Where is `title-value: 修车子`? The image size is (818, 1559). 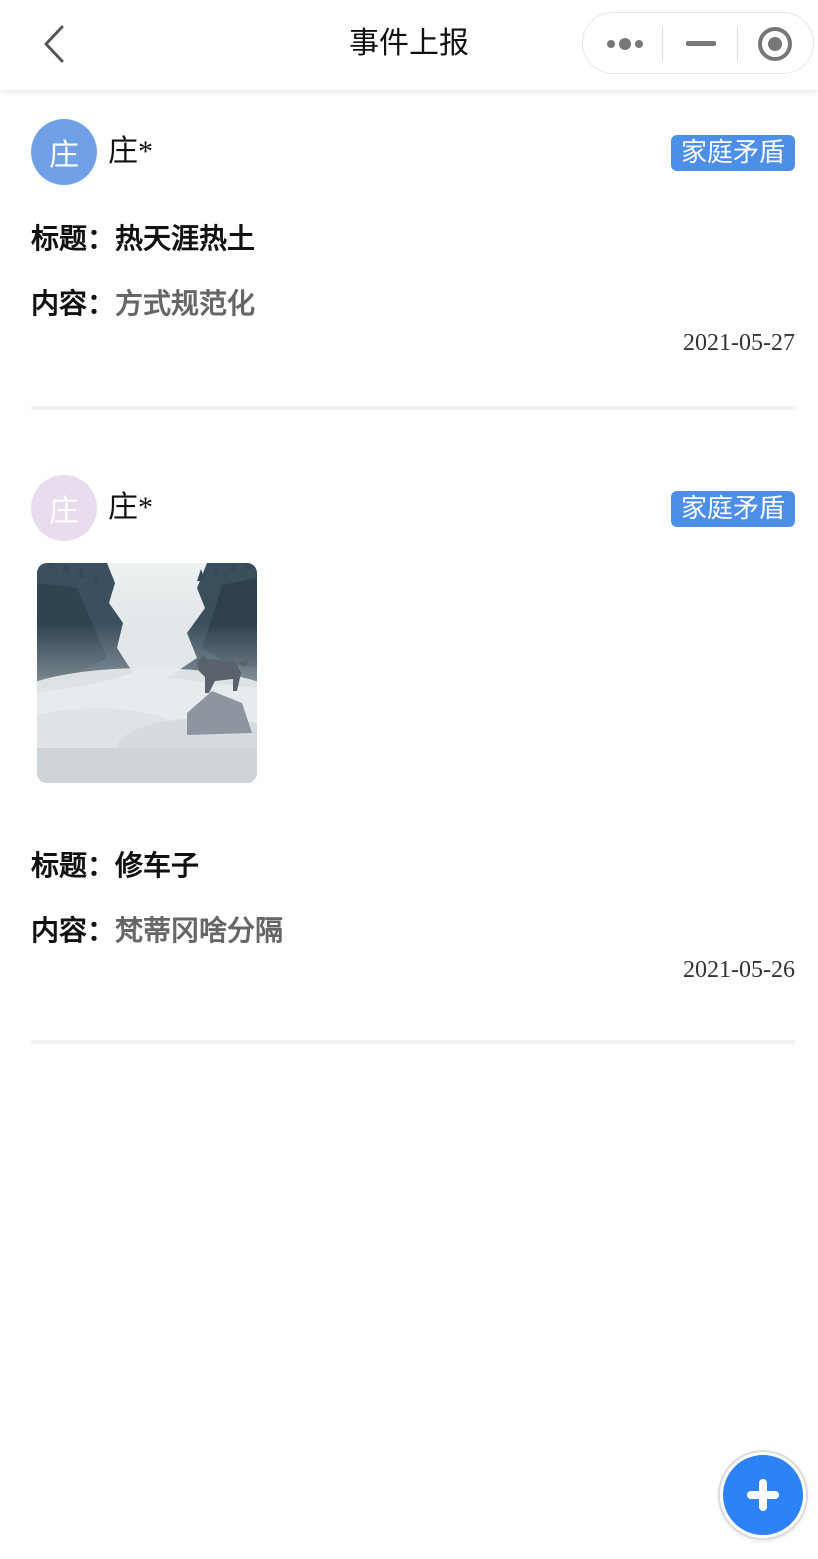 title-value: 修车子 is located at coordinates (157, 865).